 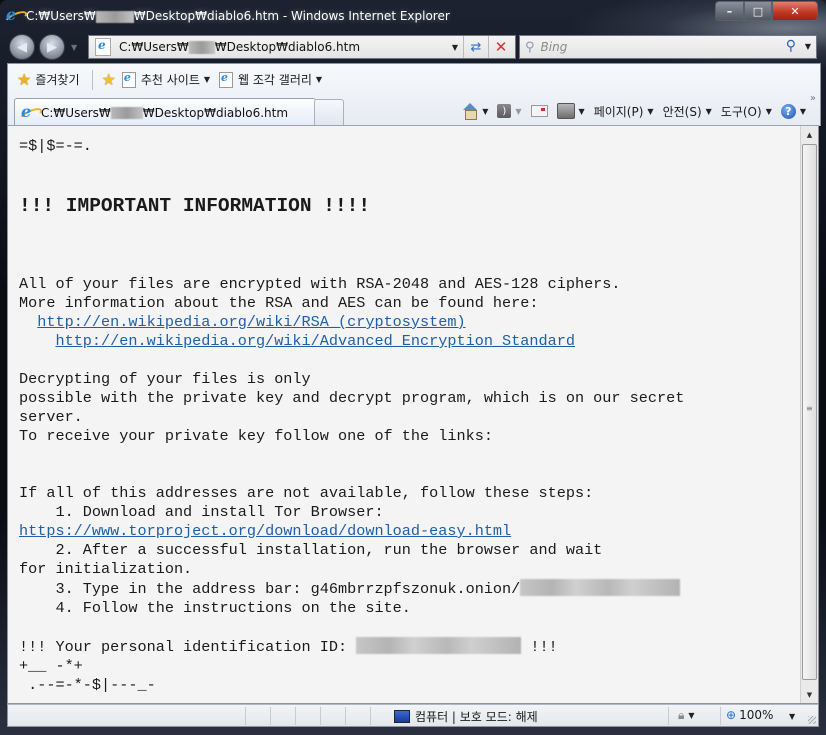 I want to click on mail-icon, so click(x=539, y=111).